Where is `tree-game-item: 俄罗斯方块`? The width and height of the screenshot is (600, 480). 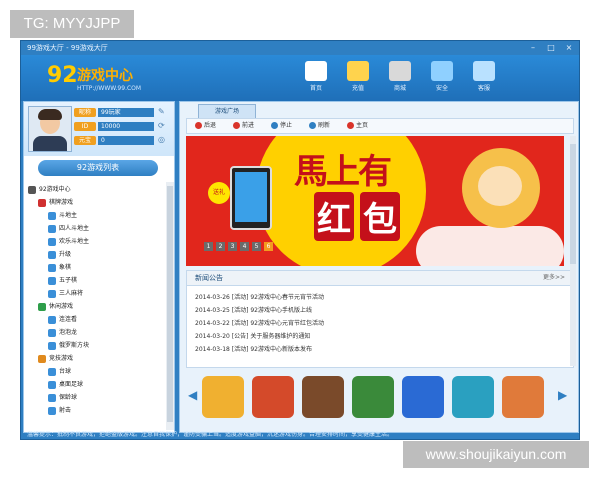
tree-game-item: 俄罗斯方块 is located at coordinates (68, 346).